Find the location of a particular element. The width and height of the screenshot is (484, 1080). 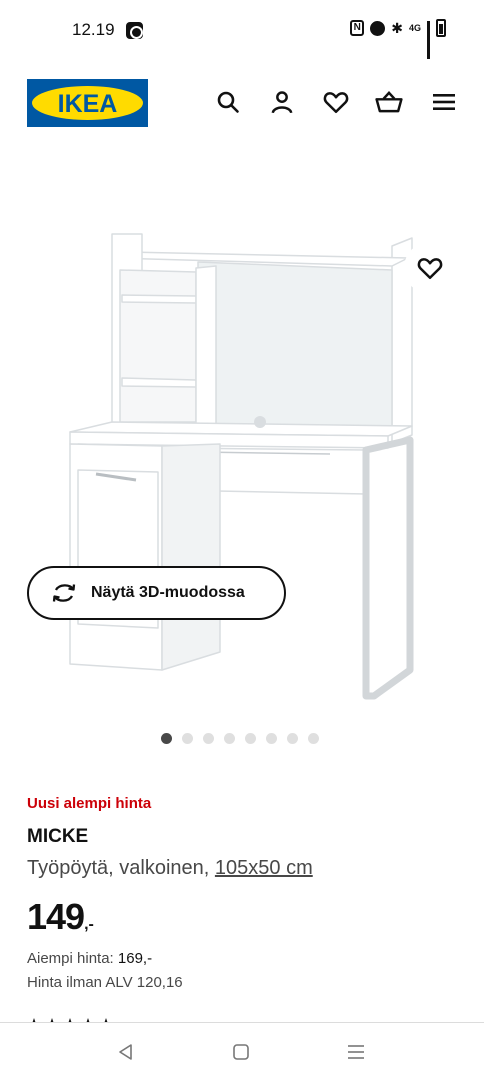

ikea-logo: IKEA is located at coordinates (87, 103).